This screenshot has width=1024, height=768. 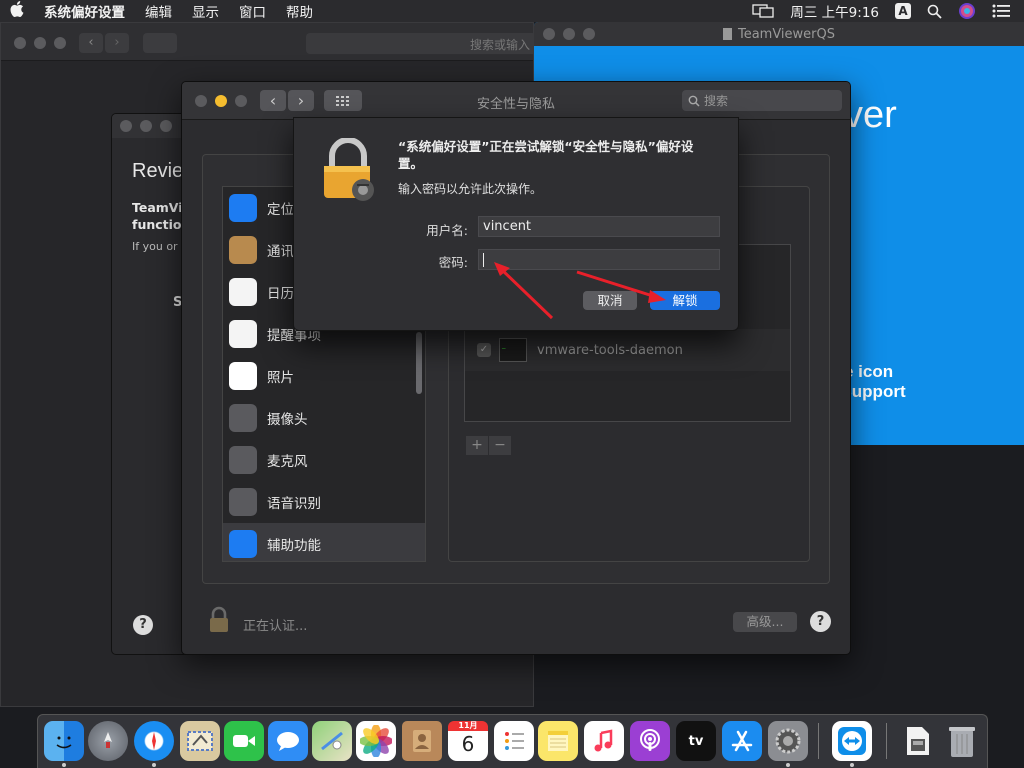 What do you see at coordinates (154, 741) in the screenshot?
I see `safari-icon` at bounding box center [154, 741].